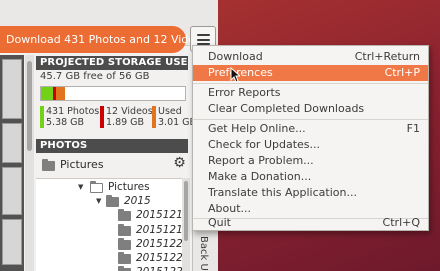  What do you see at coordinates (235, 75) in the screenshot?
I see `mouse-cursor-icon` at bounding box center [235, 75].